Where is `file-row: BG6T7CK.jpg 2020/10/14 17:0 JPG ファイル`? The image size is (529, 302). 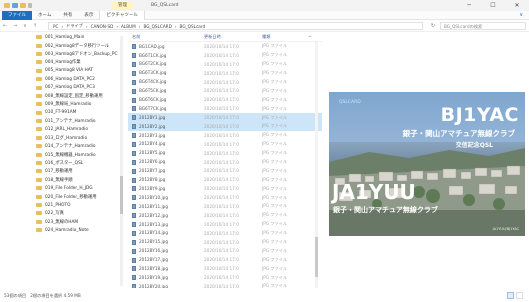
file-row: BG6T7CK.jpg 2020/10/14 17:0 JPG ファイル is located at coordinates (225, 108).